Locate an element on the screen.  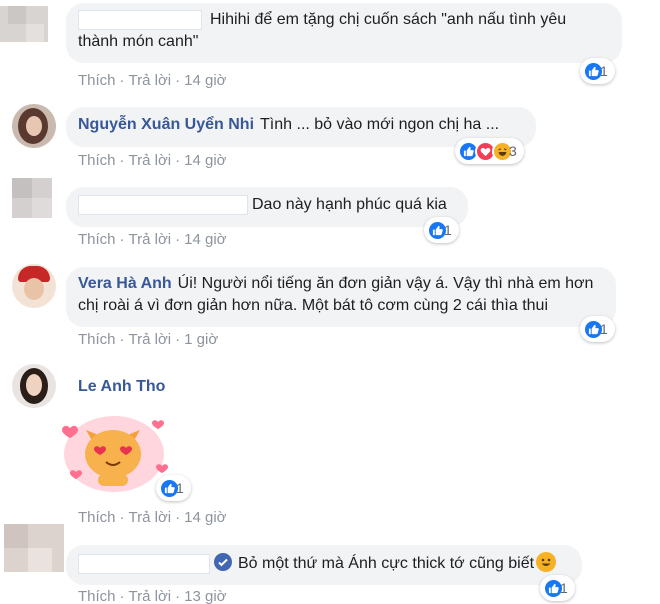
comment-text: Bỏ một thứ mà Ánh cực thick tớ cũng biết is located at coordinates (386, 563).